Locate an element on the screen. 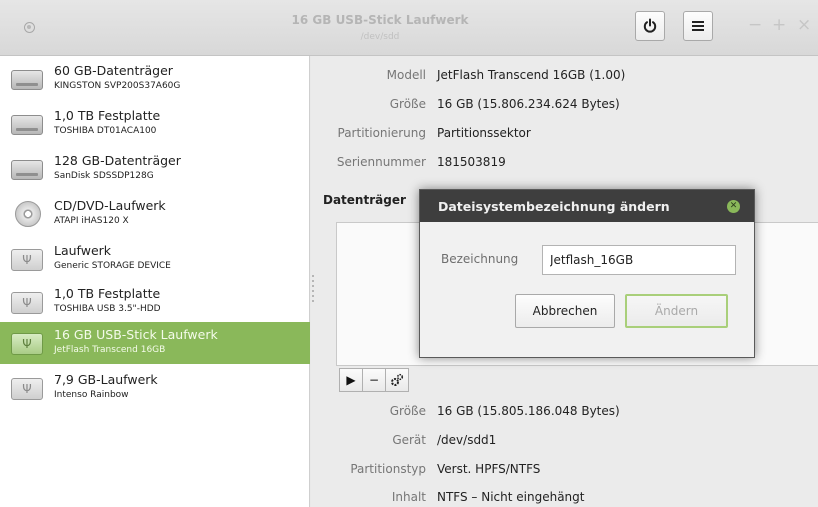 This screenshot has height=507, width=818. size-label: Größe is located at coordinates (407, 104).